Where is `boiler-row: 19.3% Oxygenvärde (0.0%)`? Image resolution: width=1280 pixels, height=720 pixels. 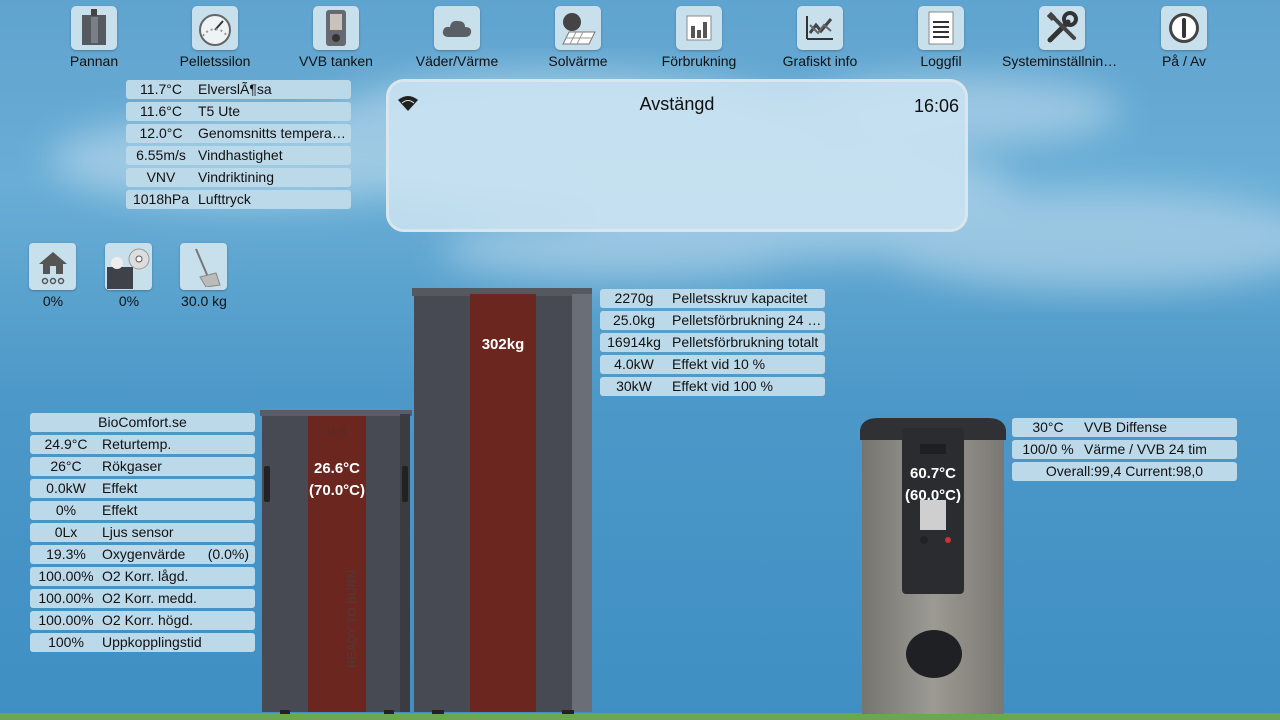 boiler-row: 19.3% Oxygenvärde (0.0%) is located at coordinates (142, 554).